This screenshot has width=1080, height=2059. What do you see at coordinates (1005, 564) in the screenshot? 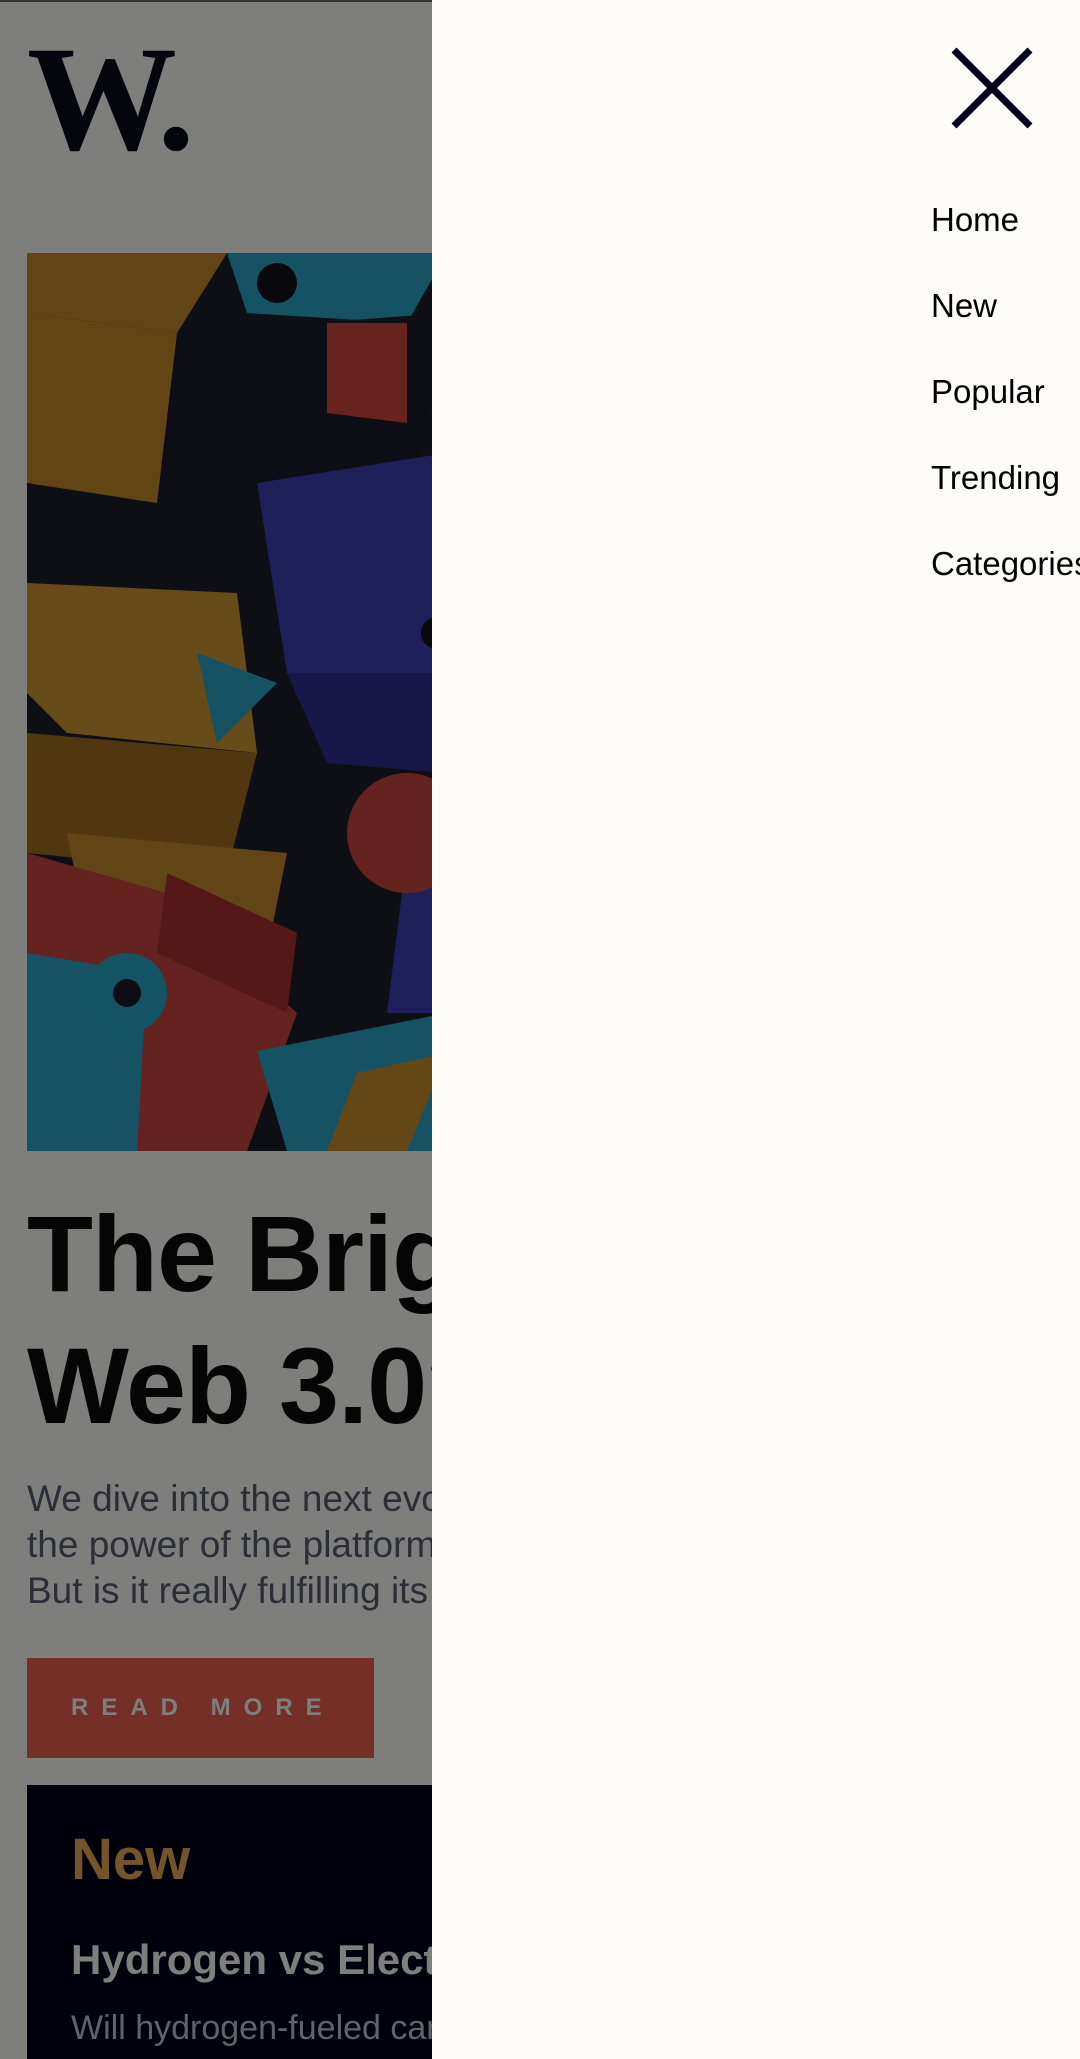
I see `nav-link-categories: Categories` at bounding box center [1005, 564].